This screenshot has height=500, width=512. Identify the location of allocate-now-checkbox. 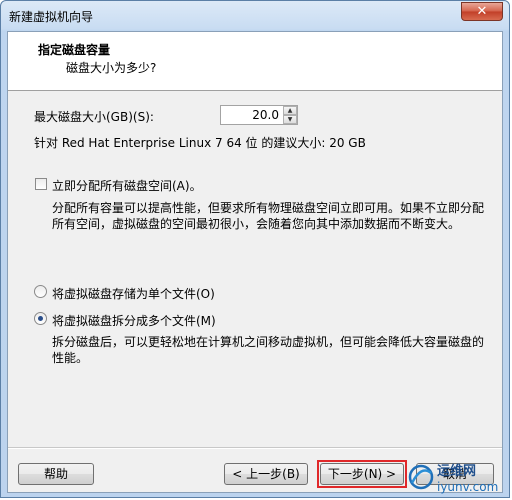
(41, 184).